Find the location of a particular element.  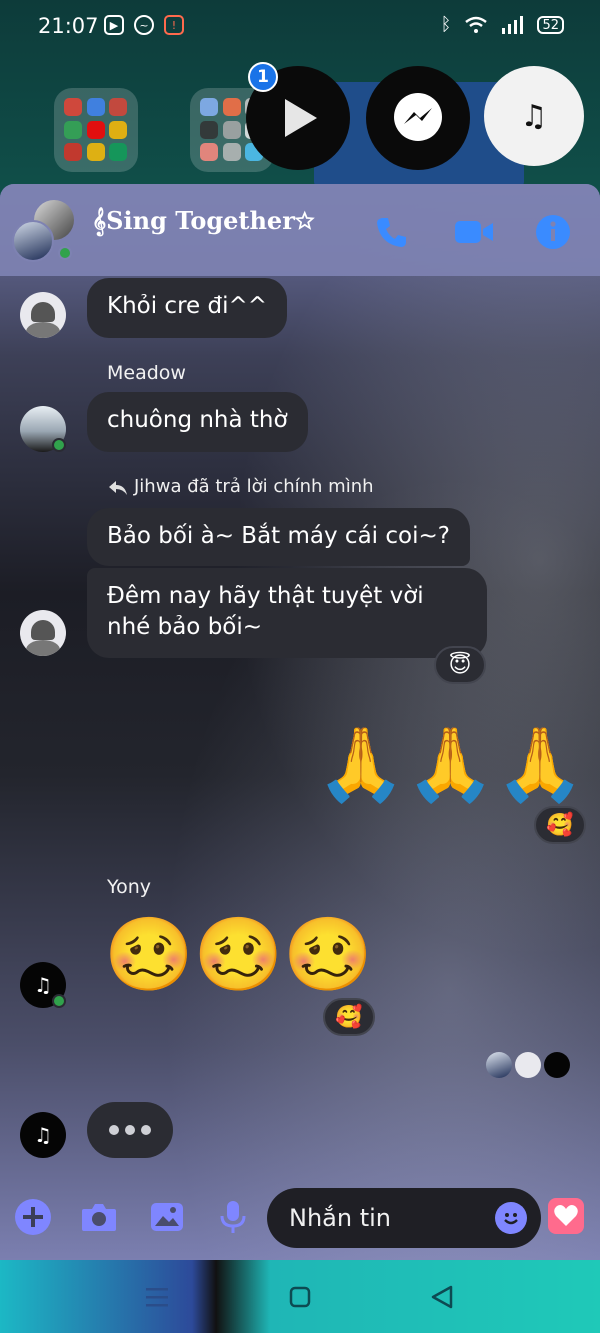

play-icon is located at coordinates (301, 118).